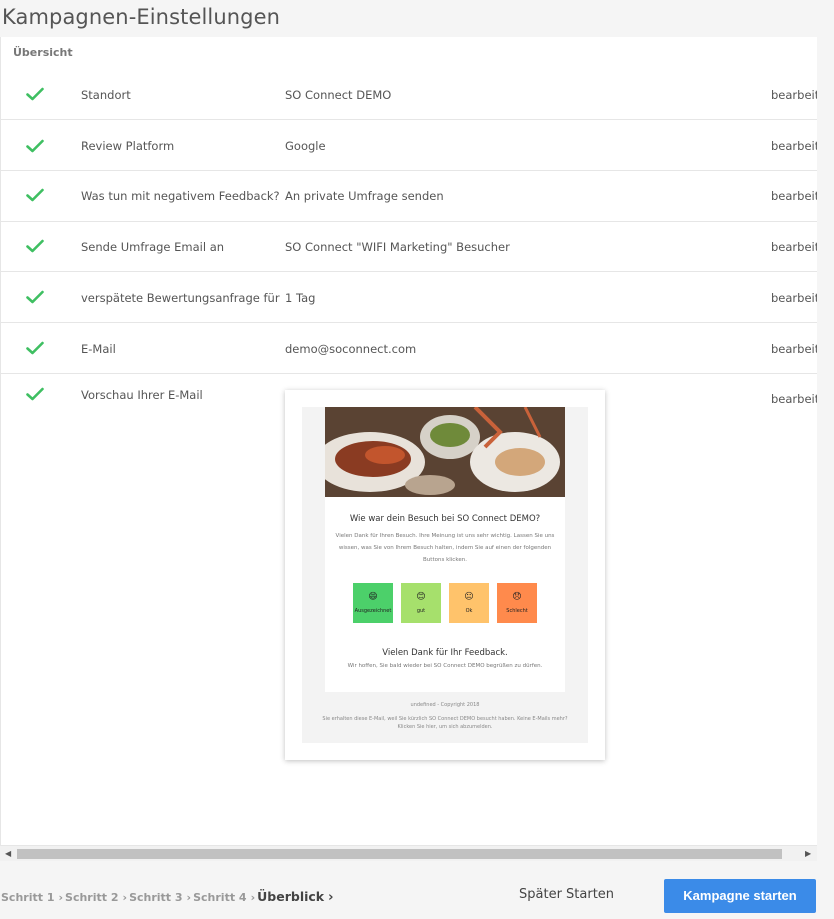  Describe the element at coordinates (219, 897) in the screenshot. I see `step-4: Schritt 4` at that location.